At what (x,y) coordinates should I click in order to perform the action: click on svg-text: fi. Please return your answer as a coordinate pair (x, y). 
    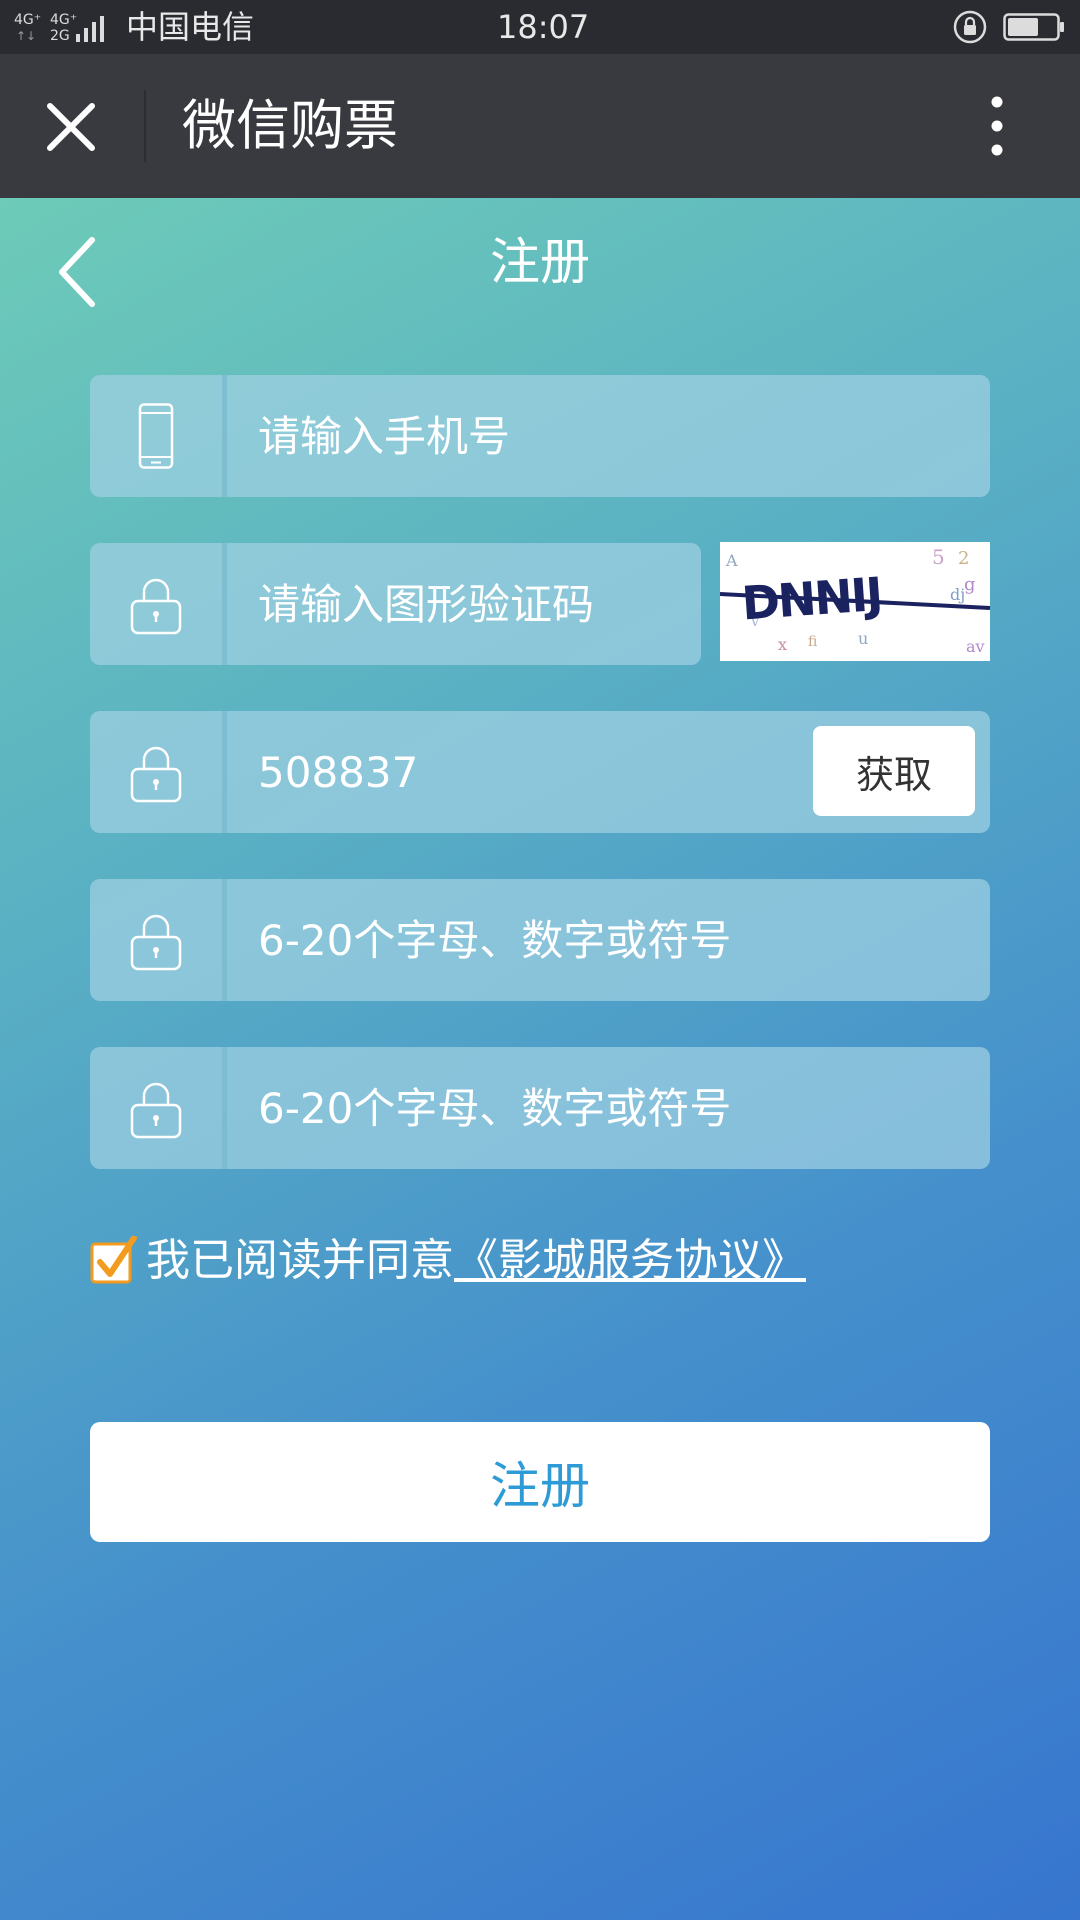
    Looking at the image, I should click on (813, 642).